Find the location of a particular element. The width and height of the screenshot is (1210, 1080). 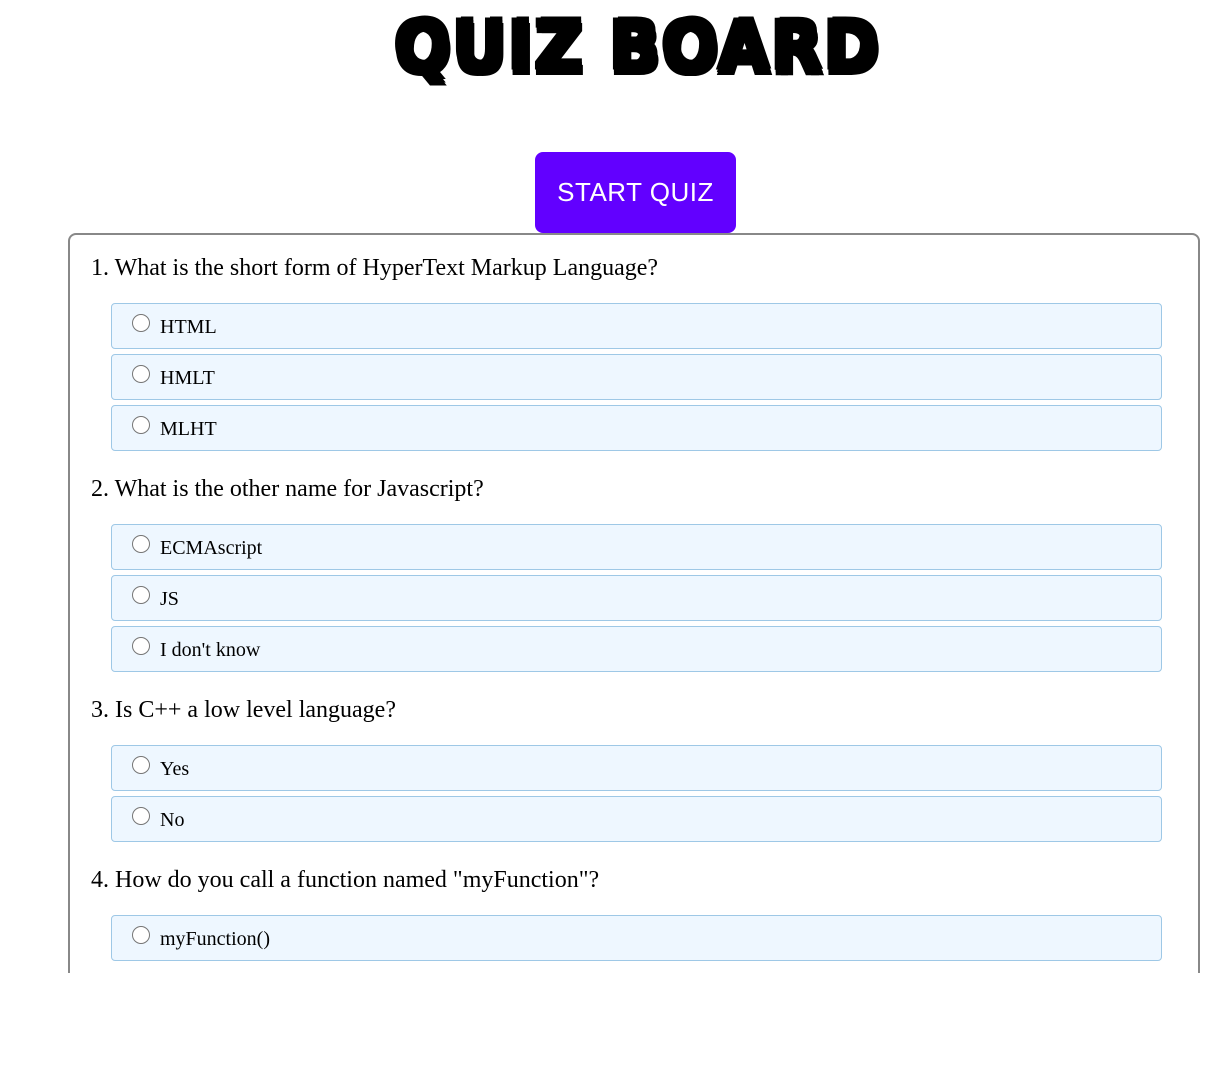

start-quiz-button: START QUIZ is located at coordinates (635, 192).